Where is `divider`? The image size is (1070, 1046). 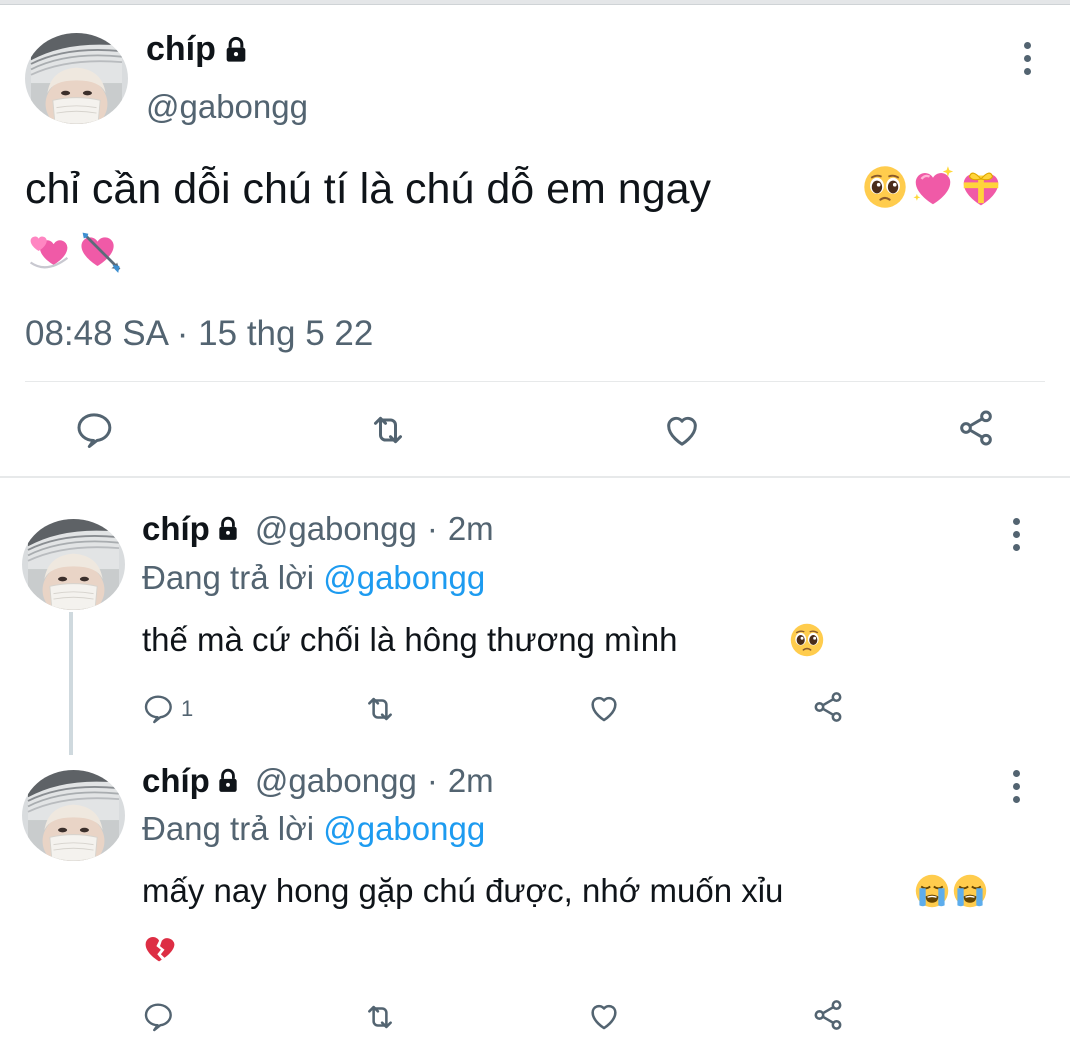 divider is located at coordinates (535, 381).